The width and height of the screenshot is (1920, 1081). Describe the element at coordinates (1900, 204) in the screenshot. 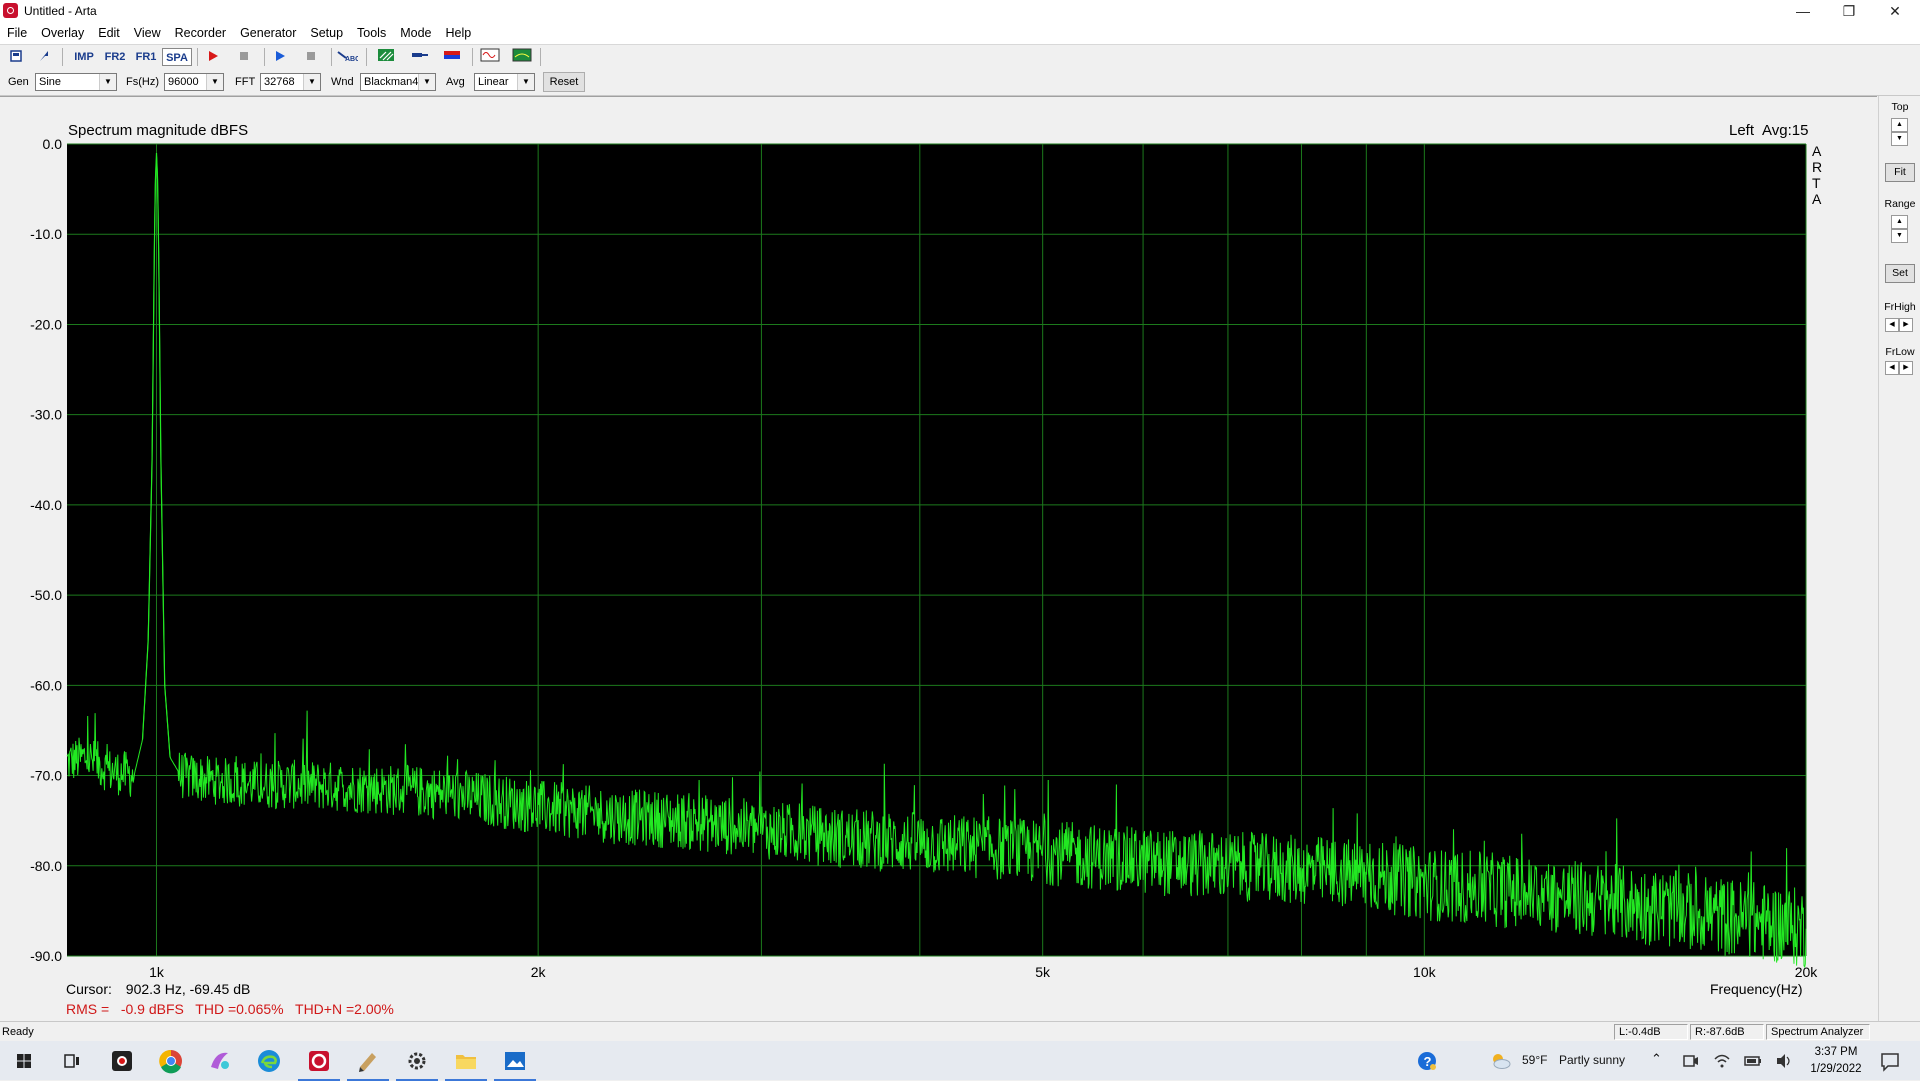

I see `range-label: Range` at that location.